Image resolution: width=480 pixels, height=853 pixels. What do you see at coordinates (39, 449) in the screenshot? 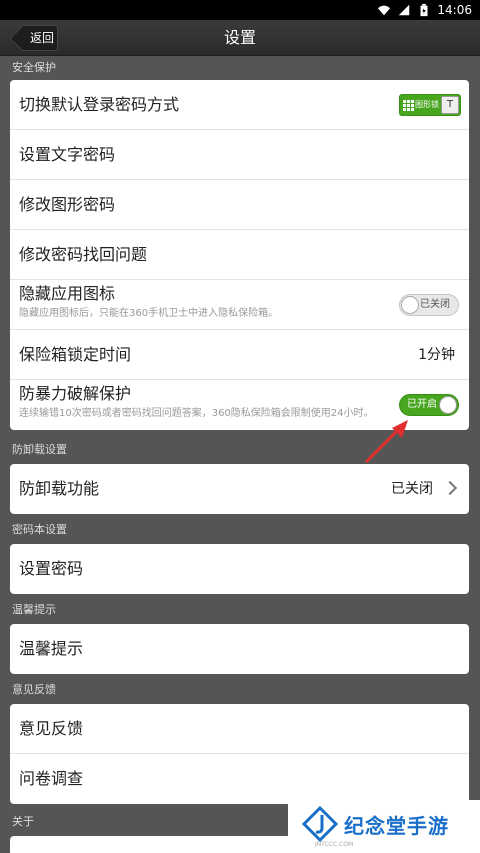
I see `section-header-uninstall: 防卸载设置` at bounding box center [39, 449].